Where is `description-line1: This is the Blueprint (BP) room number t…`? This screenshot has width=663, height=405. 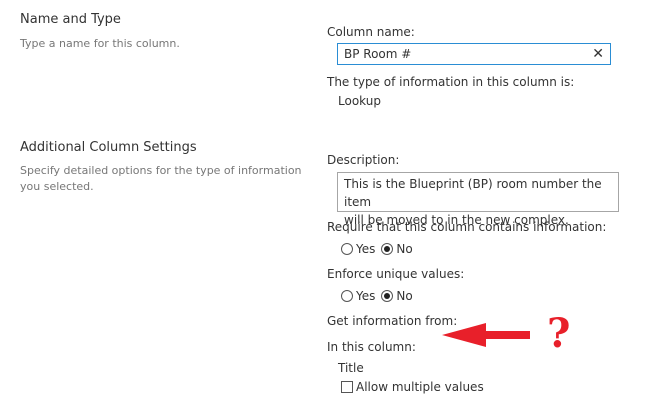 description-line1: This is the Blueprint (BP) room number t… is located at coordinates (473, 193).